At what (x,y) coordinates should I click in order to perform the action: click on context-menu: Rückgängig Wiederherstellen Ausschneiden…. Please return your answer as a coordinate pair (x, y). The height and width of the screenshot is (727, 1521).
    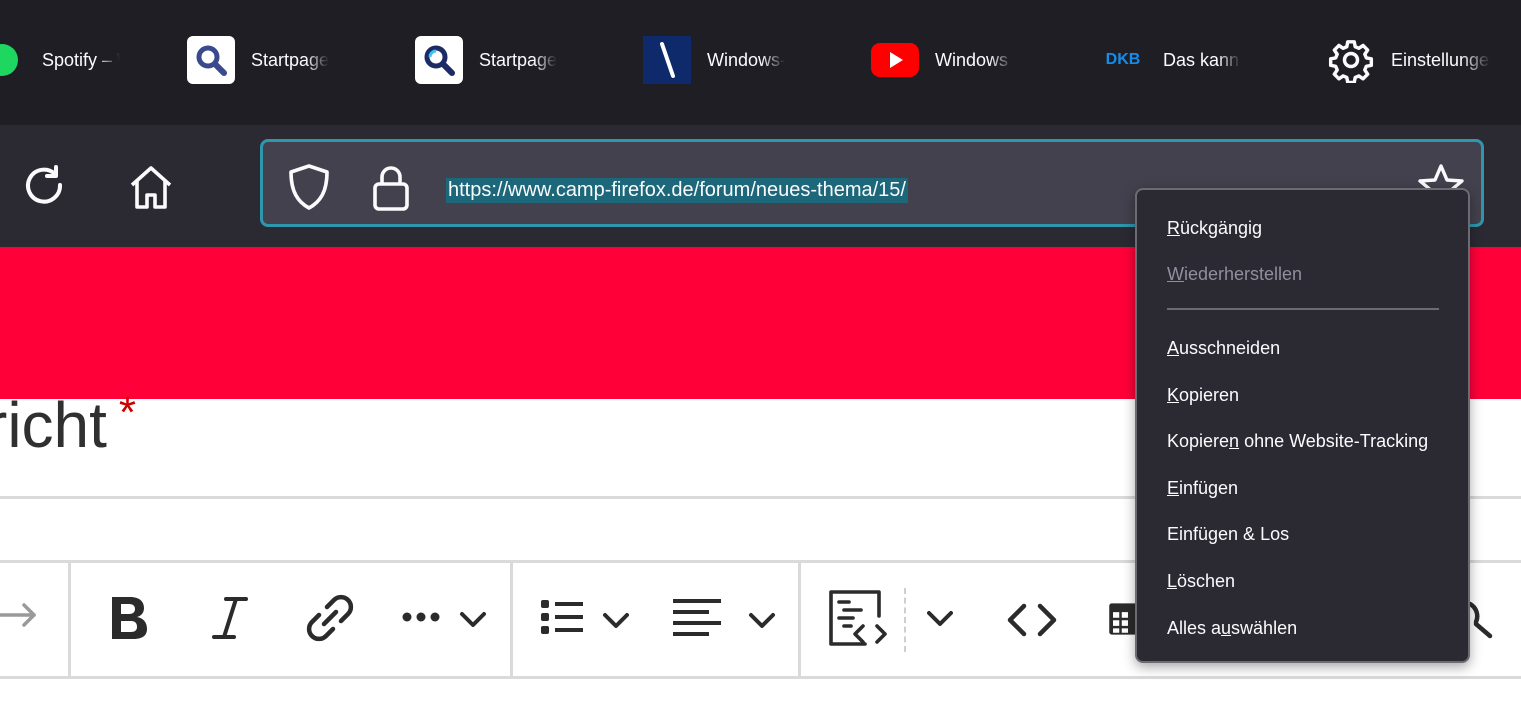
    Looking at the image, I should click on (1302, 425).